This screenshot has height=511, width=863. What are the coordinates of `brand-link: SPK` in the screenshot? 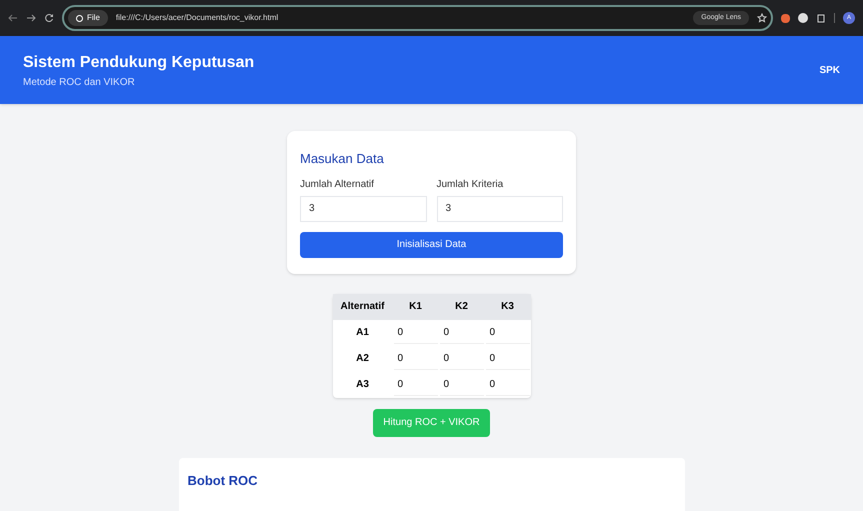 It's located at (829, 70).